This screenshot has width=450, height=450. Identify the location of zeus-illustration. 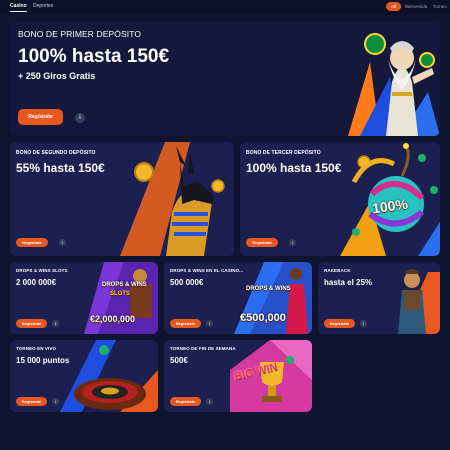
(394, 84).